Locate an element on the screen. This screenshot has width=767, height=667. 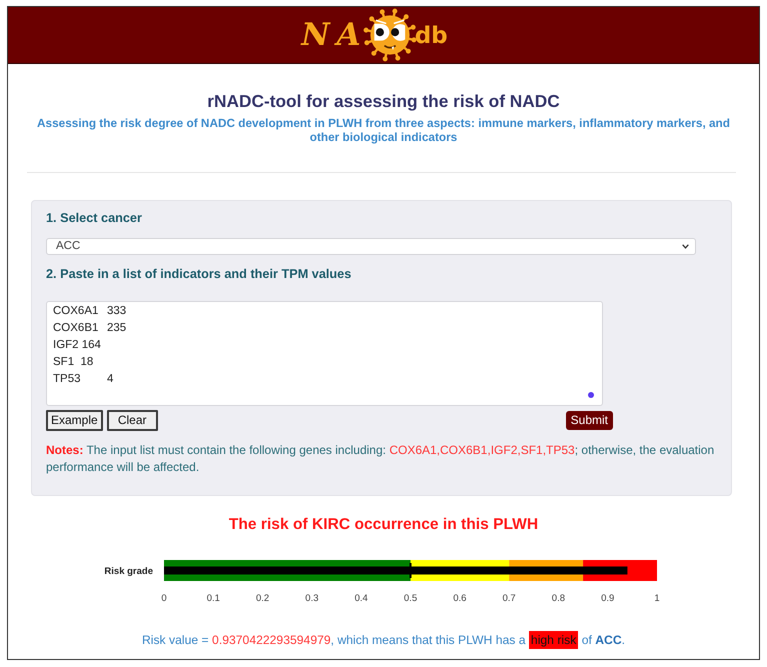
logo-text: db is located at coordinates (431, 36).